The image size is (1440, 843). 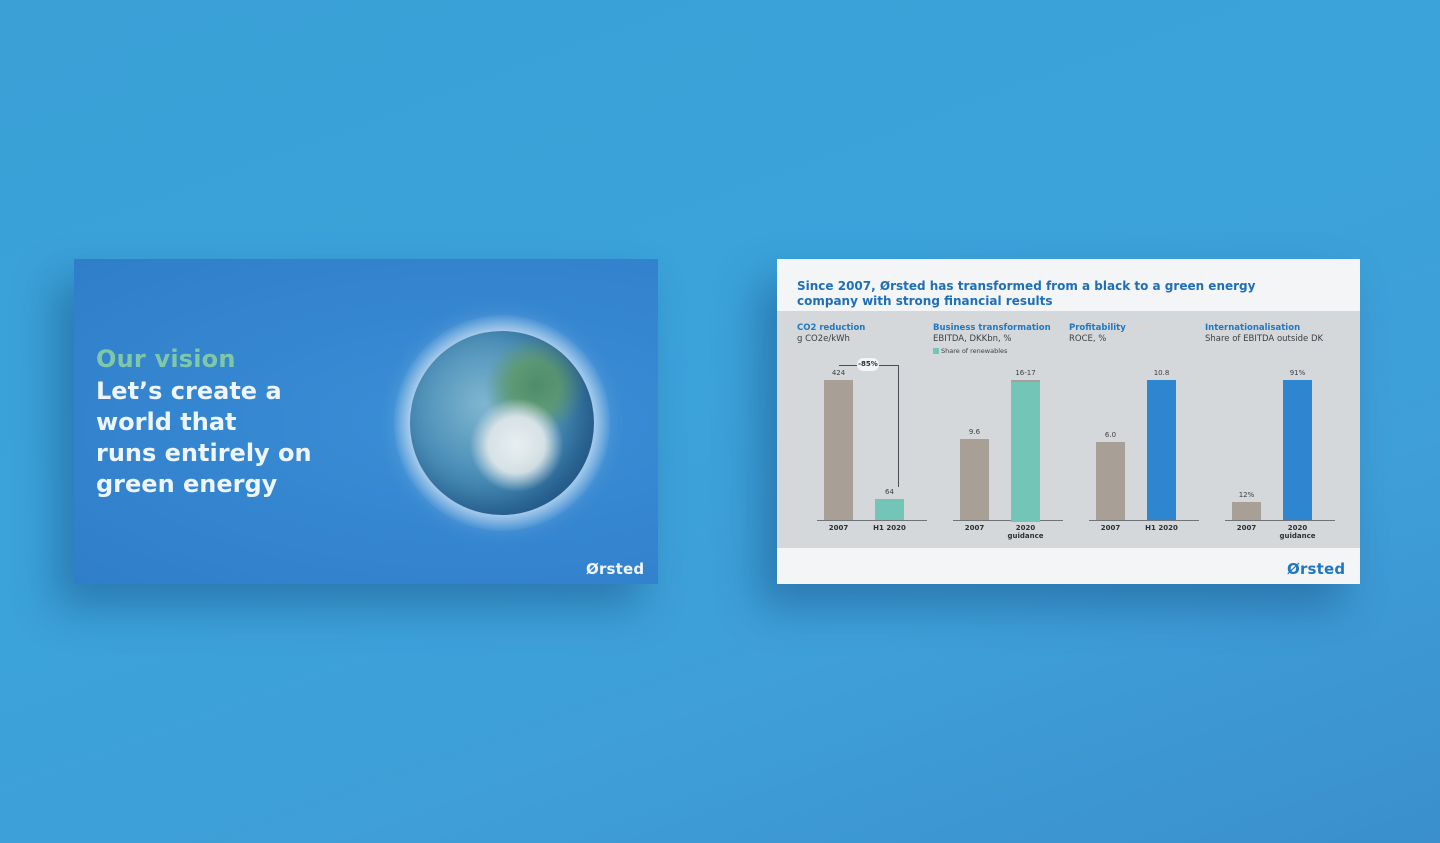 What do you see at coordinates (972, 339) in the screenshot?
I see `chart-subtitle: EBITDA, DKKbn, %` at bounding box center [972, 339].